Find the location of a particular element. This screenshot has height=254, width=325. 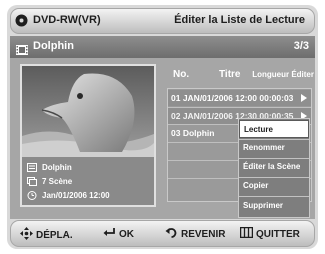

info-scene-row: 7 Scène is located at coordinates (49, 181).